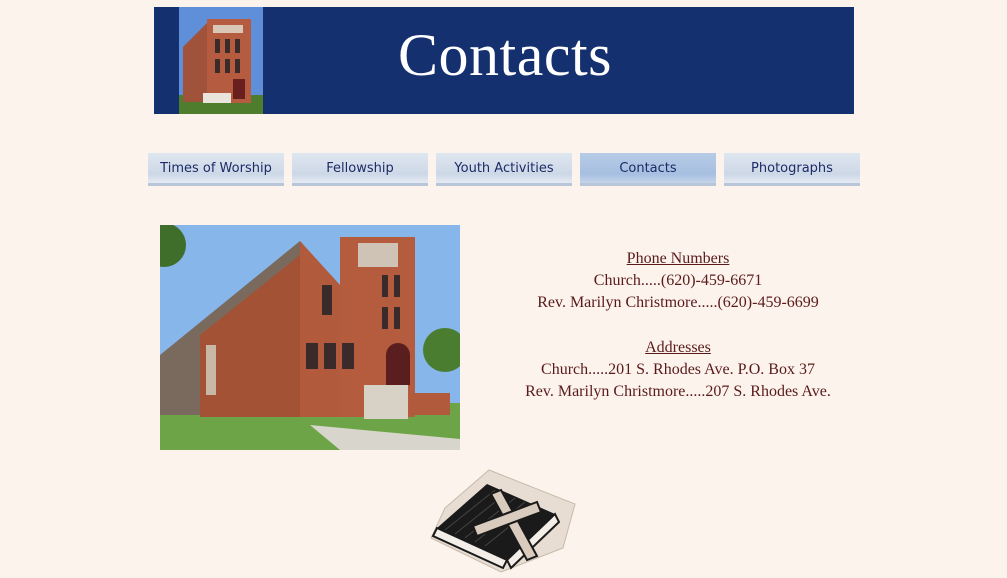 Image resolution: width=1007 pixels, height=578 pixels. What do you see at coordinates (678, 258) in the screenshot?
I see `phone-numbers-heading: Phone Numbers` at bounding box center [678, 258].